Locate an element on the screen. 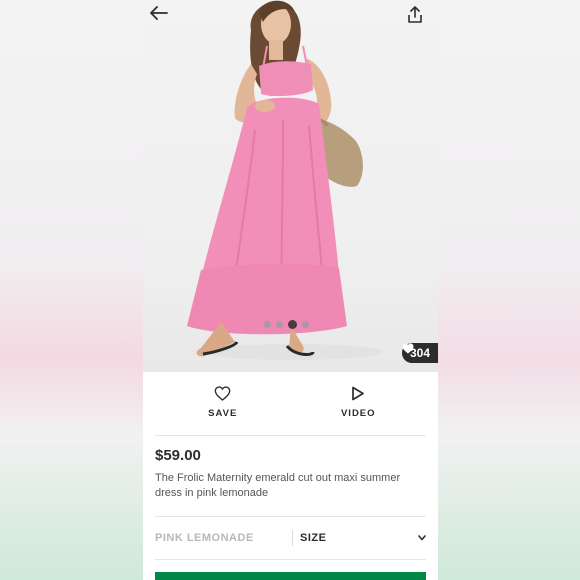 The width and height of the screenshot is (580, 580). chevron-down-icon is located at coordinates (422, 538).